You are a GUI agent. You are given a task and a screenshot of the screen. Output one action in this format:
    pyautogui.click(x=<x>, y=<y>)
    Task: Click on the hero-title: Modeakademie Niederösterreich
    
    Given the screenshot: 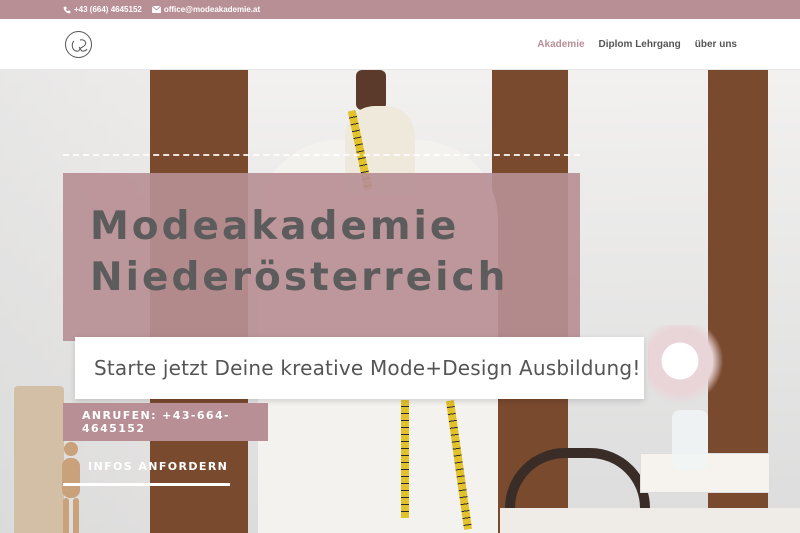 What is the action you would take?
    pyautogui.click(x=335, y=252)
    